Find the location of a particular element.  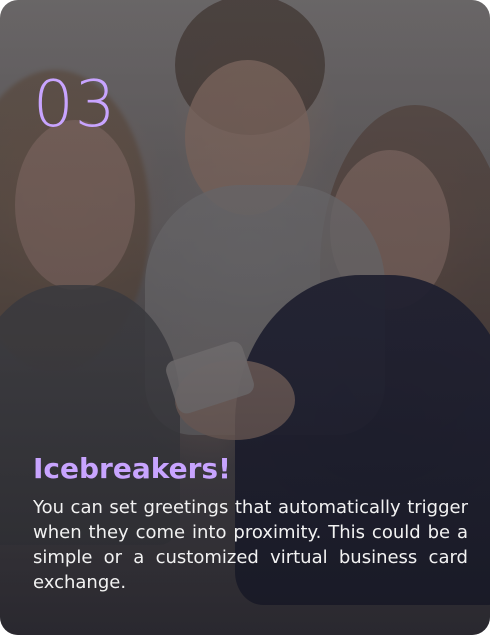

feature-title: Icebreakers! is located at coordinates (132, 468).